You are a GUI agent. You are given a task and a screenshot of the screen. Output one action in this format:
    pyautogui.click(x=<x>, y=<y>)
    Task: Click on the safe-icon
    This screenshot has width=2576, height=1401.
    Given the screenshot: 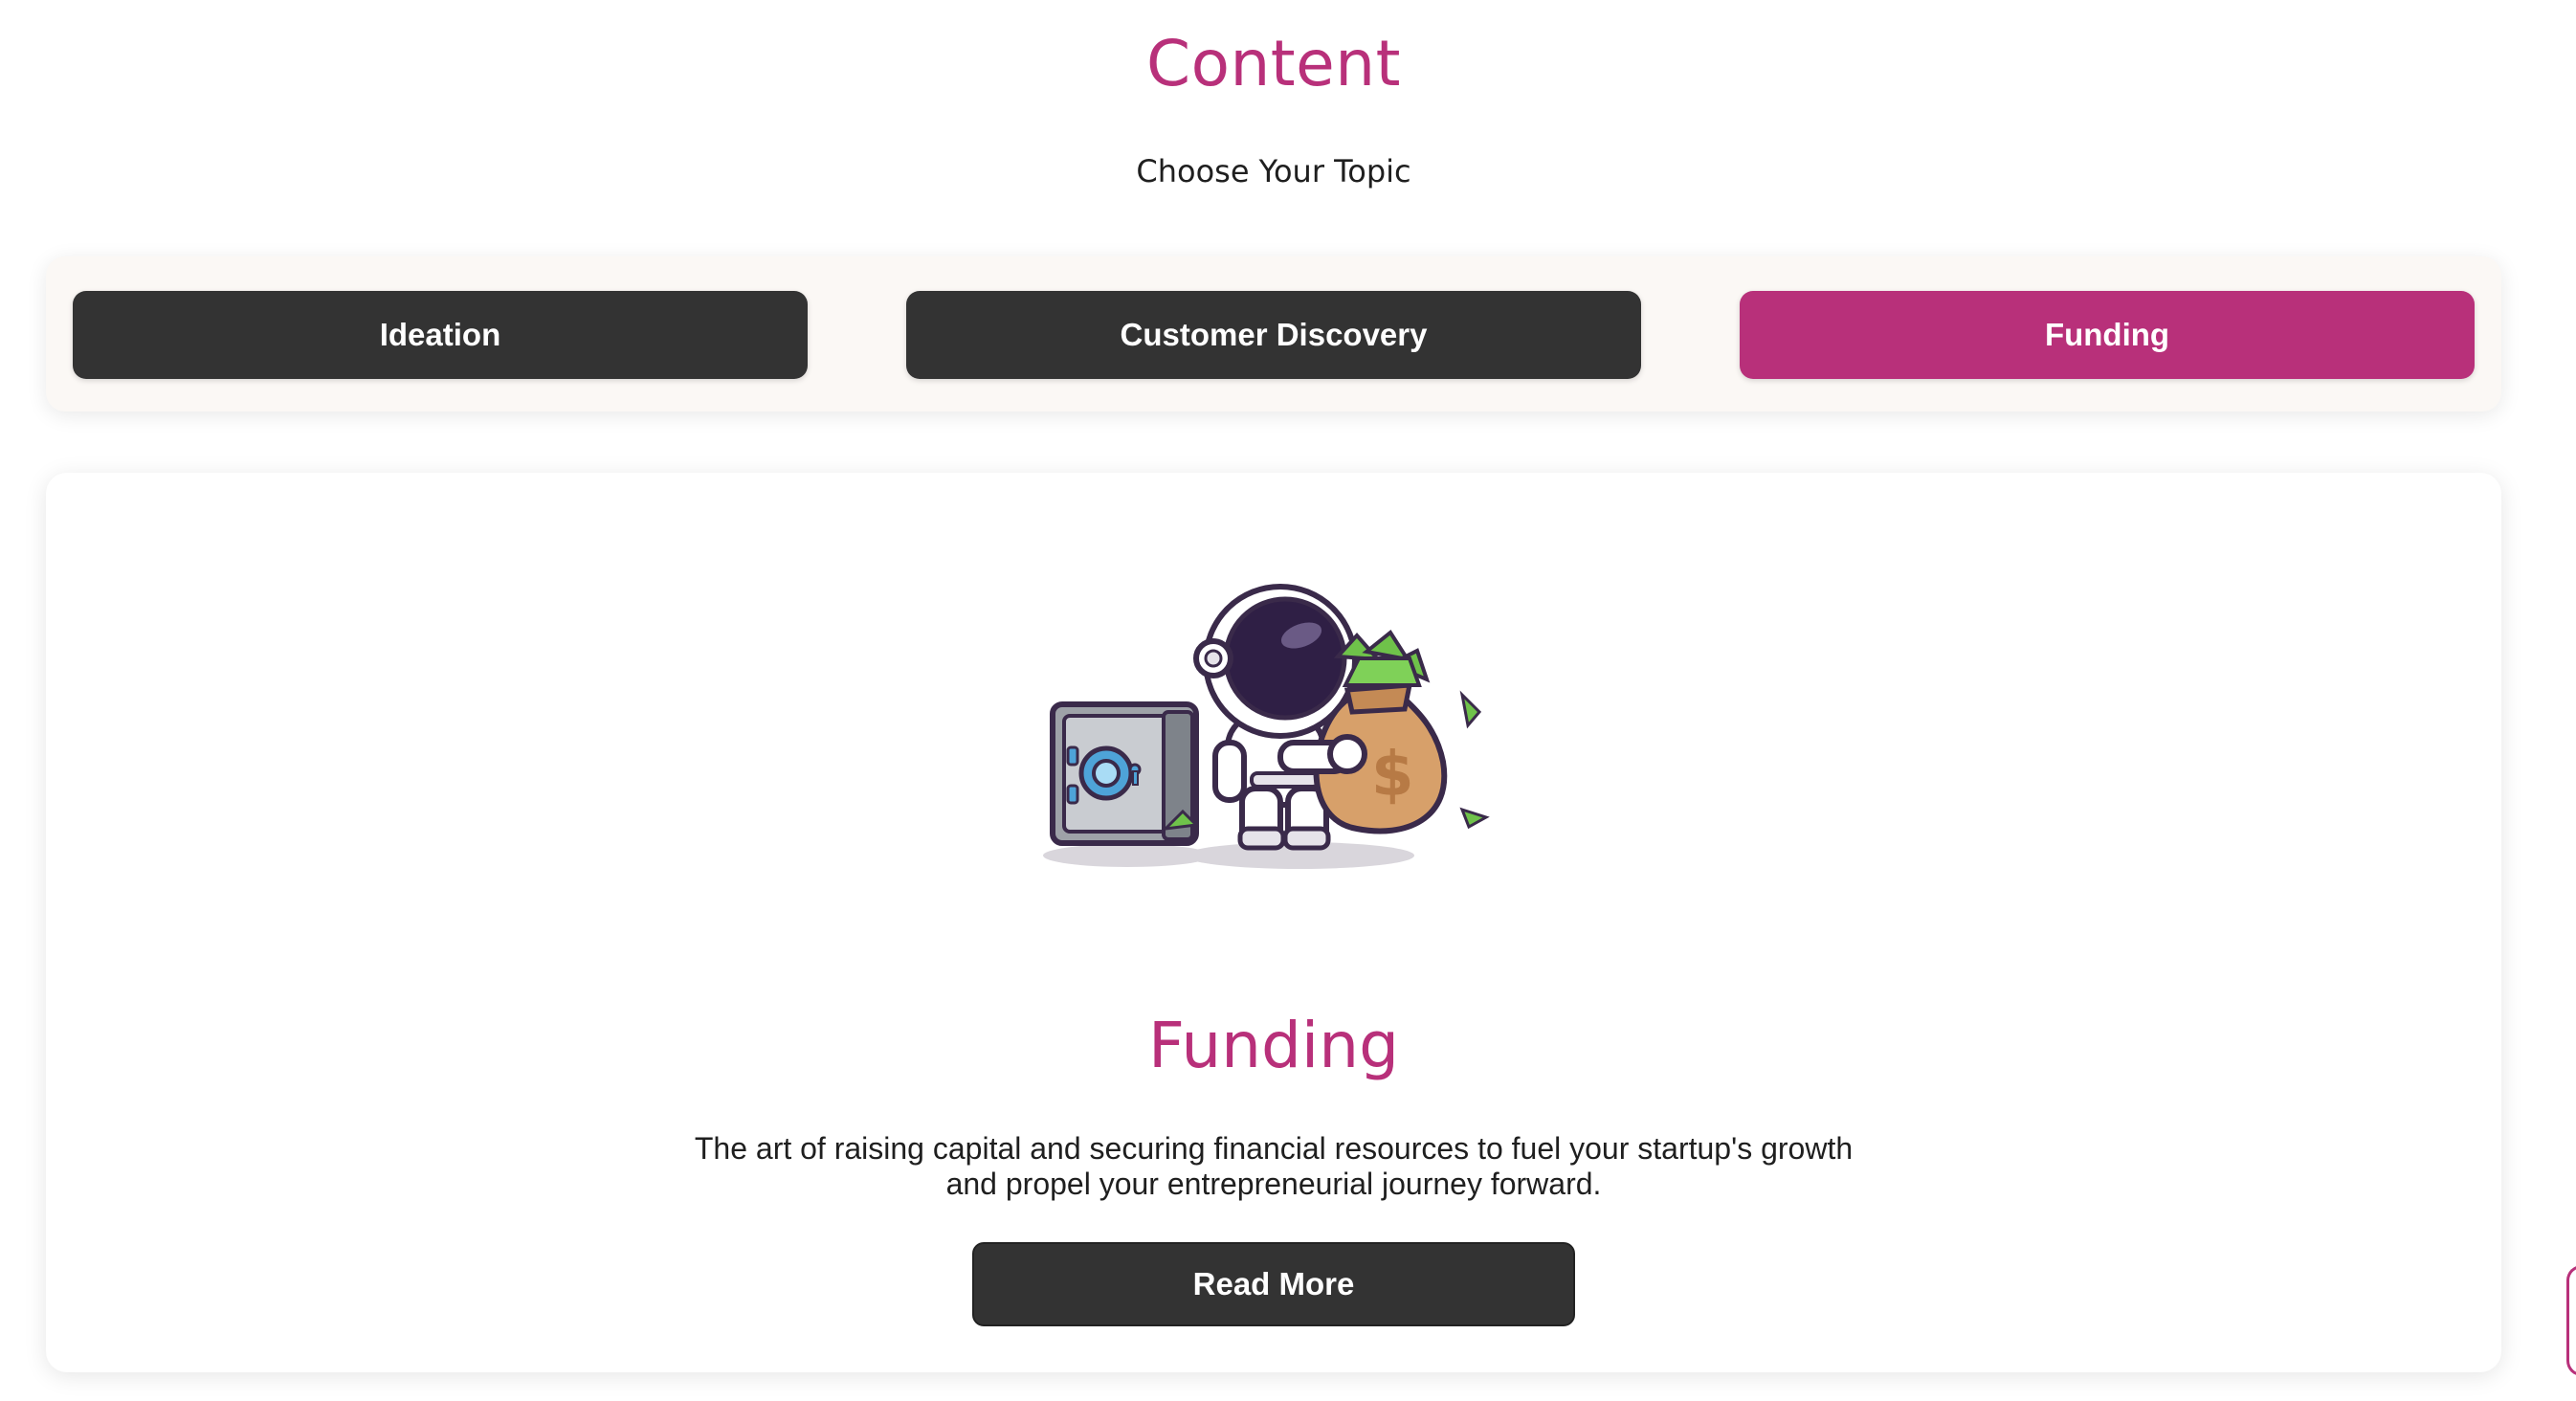 What is the action you would take?
    pyautogui.click(x=1125, y=773)
    